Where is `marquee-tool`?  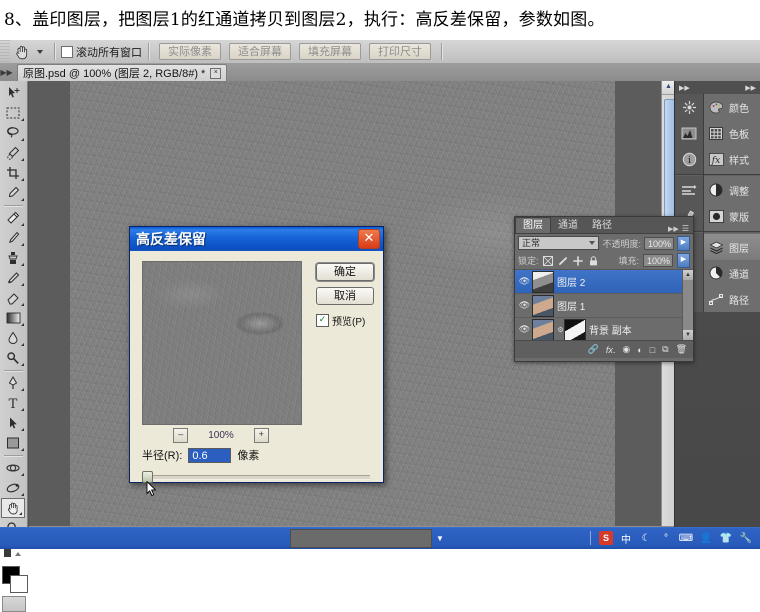
marquee-tool is located at coordinates (13, 113).